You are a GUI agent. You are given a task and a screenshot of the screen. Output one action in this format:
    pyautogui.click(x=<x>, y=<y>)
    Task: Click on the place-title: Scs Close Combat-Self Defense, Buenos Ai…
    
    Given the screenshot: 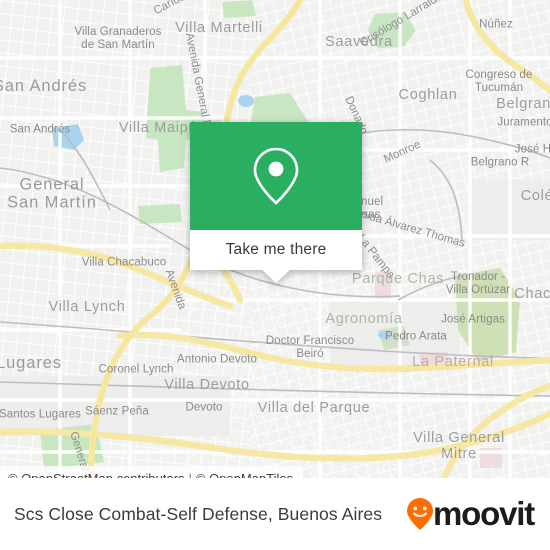 What is the action you would take?
    pyautogui.click(x=198, y=513)
    